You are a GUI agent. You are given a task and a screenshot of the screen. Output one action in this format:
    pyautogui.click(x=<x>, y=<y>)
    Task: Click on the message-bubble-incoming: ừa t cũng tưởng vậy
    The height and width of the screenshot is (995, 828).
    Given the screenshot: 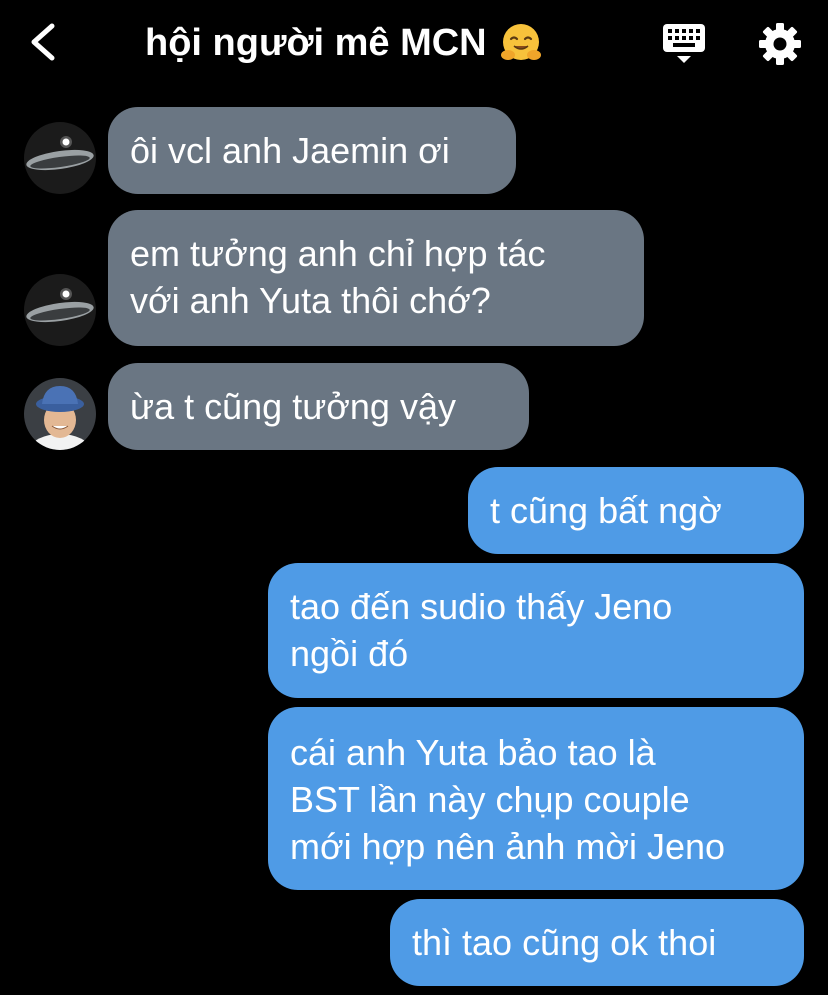 What is the action you would take?
    pyautogui.click(x=318, y=406)
    